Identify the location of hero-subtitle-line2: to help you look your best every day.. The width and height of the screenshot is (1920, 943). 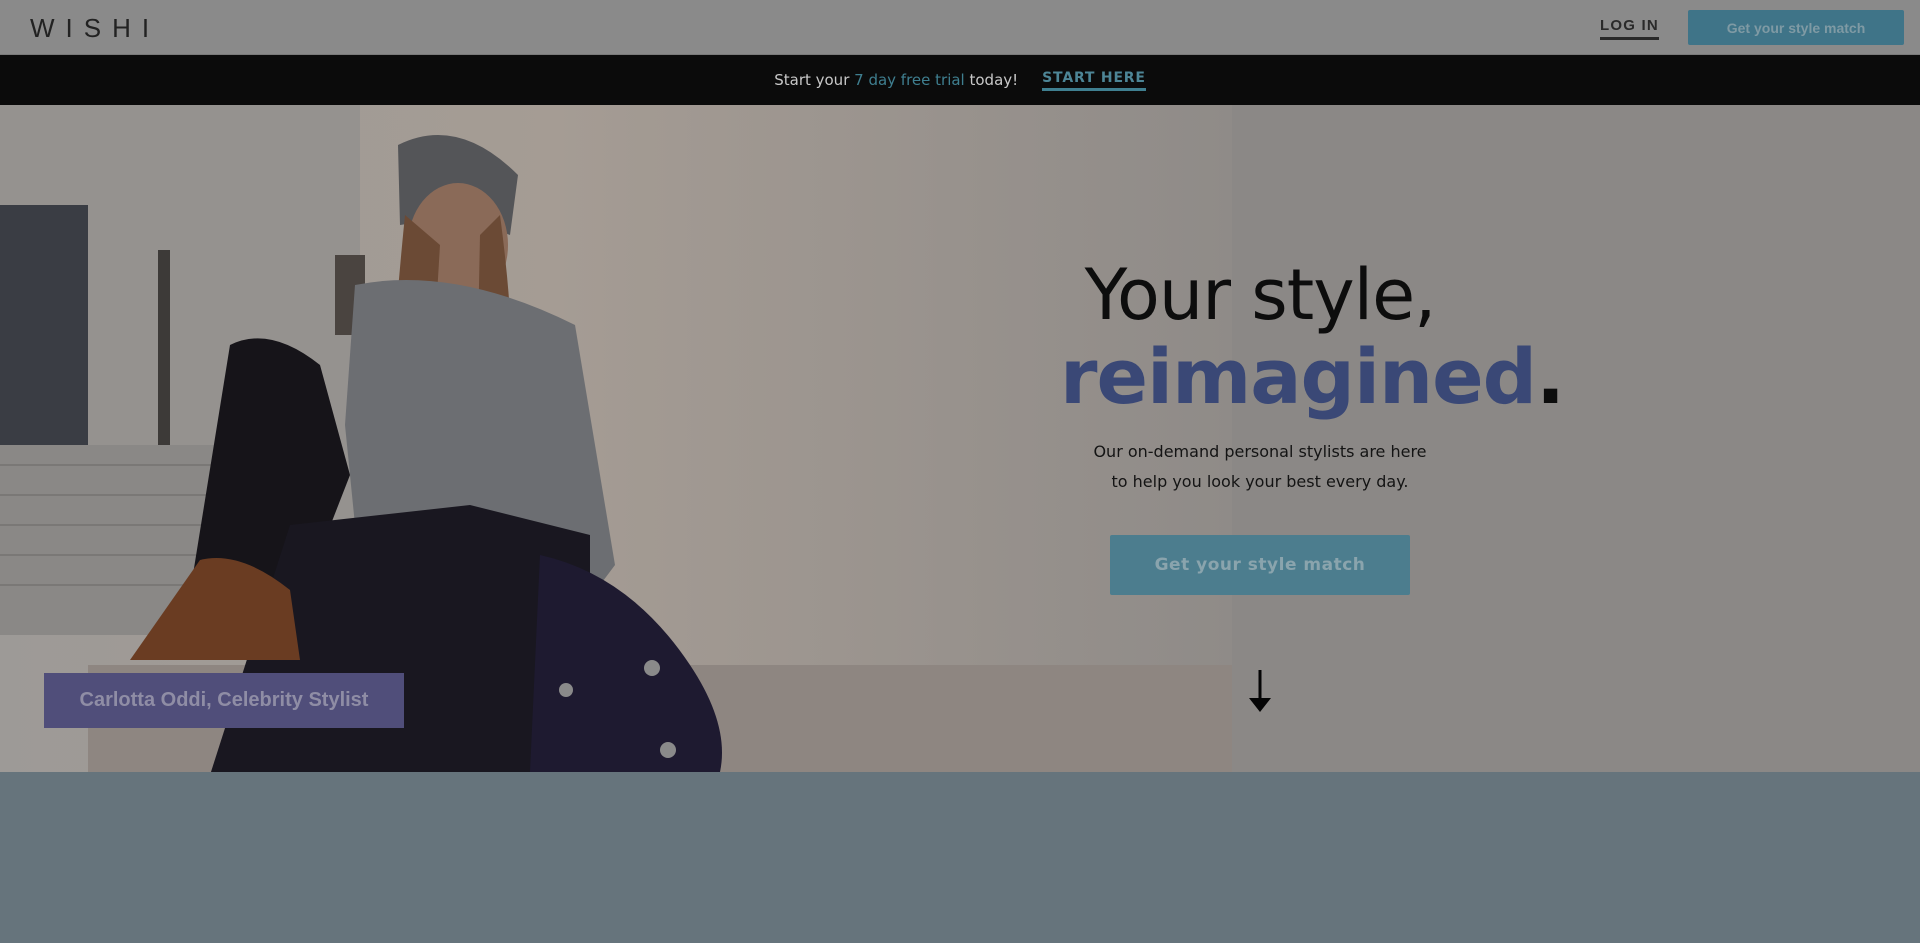
(1260, 481).